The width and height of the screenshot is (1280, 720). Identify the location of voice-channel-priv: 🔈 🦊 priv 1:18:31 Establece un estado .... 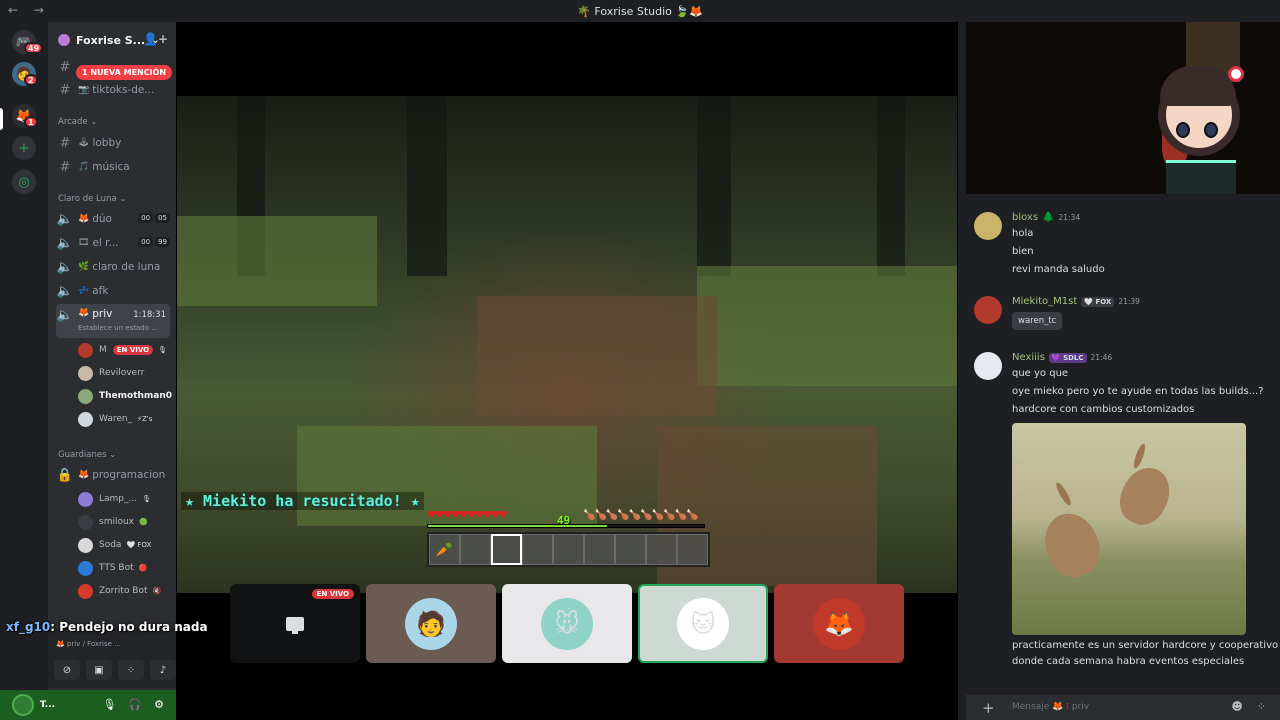
(113, 321).